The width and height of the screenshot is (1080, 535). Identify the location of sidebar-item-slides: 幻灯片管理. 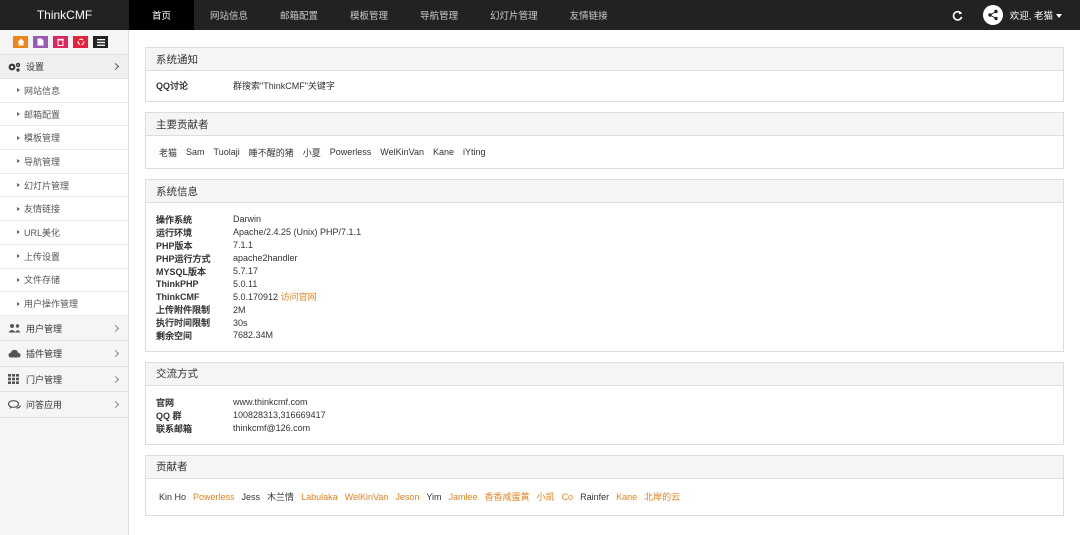
(64, 185).